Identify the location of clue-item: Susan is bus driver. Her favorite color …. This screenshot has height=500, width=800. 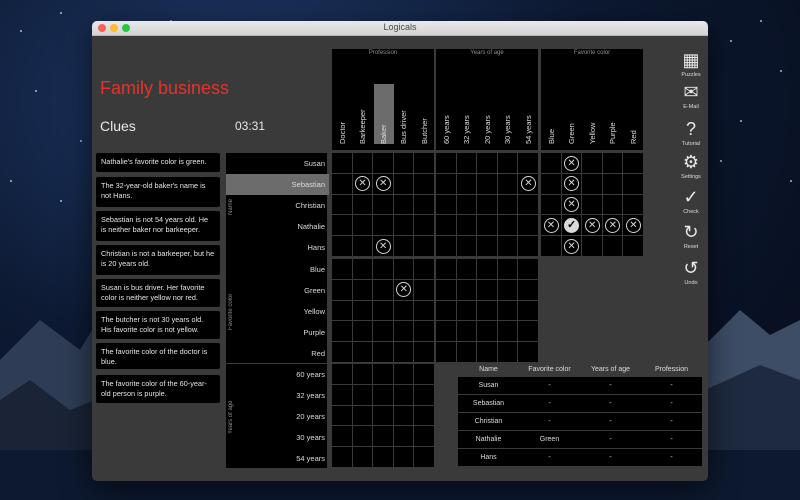
(158, 293).